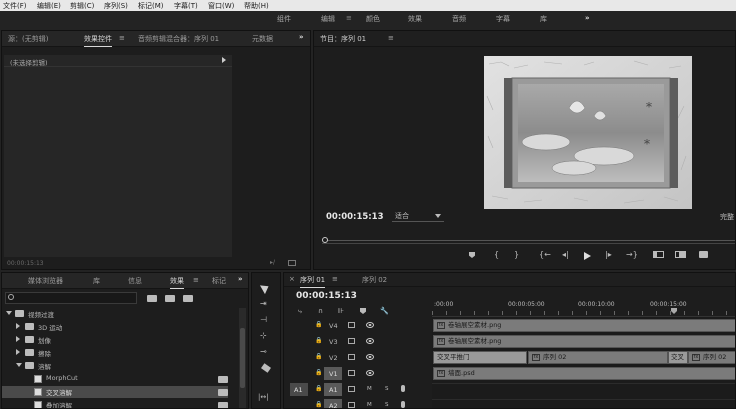 This screenshot has width=736, height=409. What do you see at coordinates (272, 262) in the screenshot?
I see `filter-icon: ▸/` at bounding box center [272, 262].